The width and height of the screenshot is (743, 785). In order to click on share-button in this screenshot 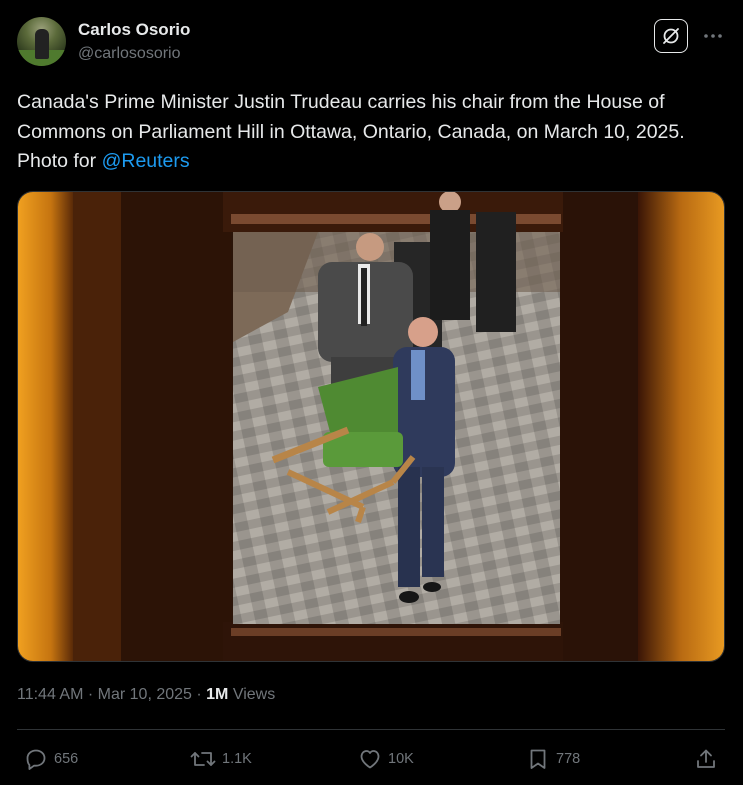, I will do `click(706, 759)`.